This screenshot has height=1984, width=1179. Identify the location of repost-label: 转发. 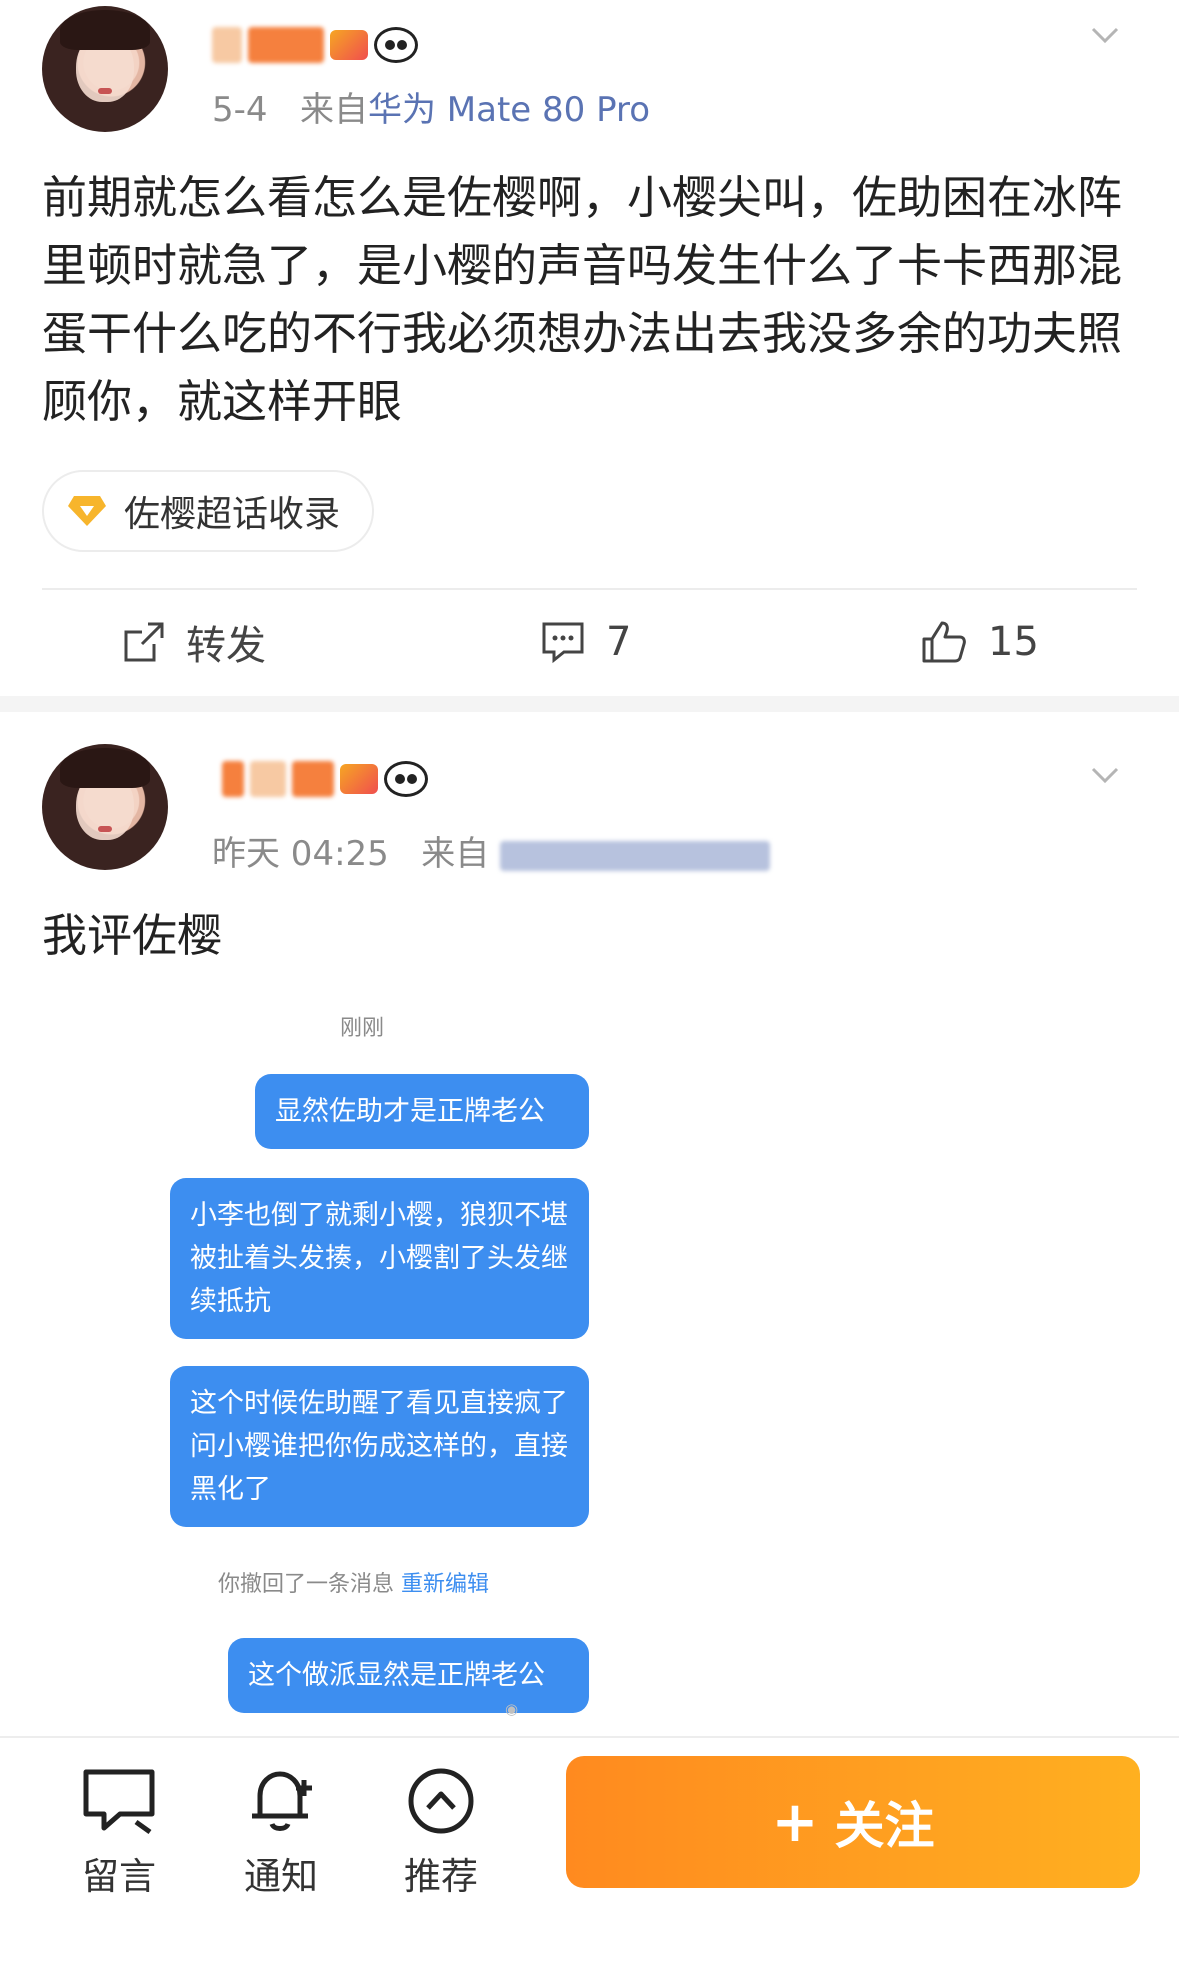
(226, 646).